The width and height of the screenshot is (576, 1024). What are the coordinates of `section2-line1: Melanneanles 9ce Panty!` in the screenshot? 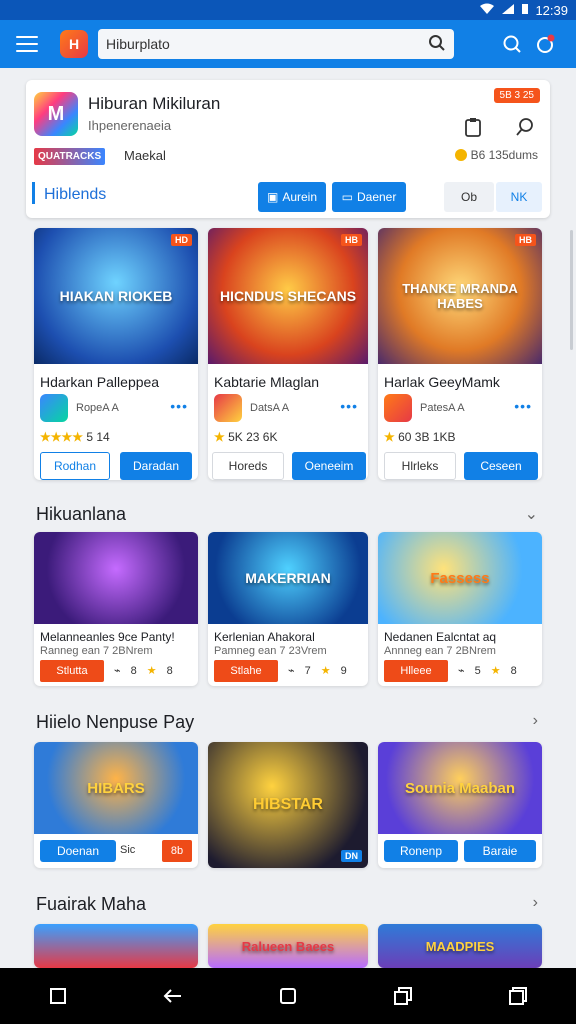 It's located at (107, 637).